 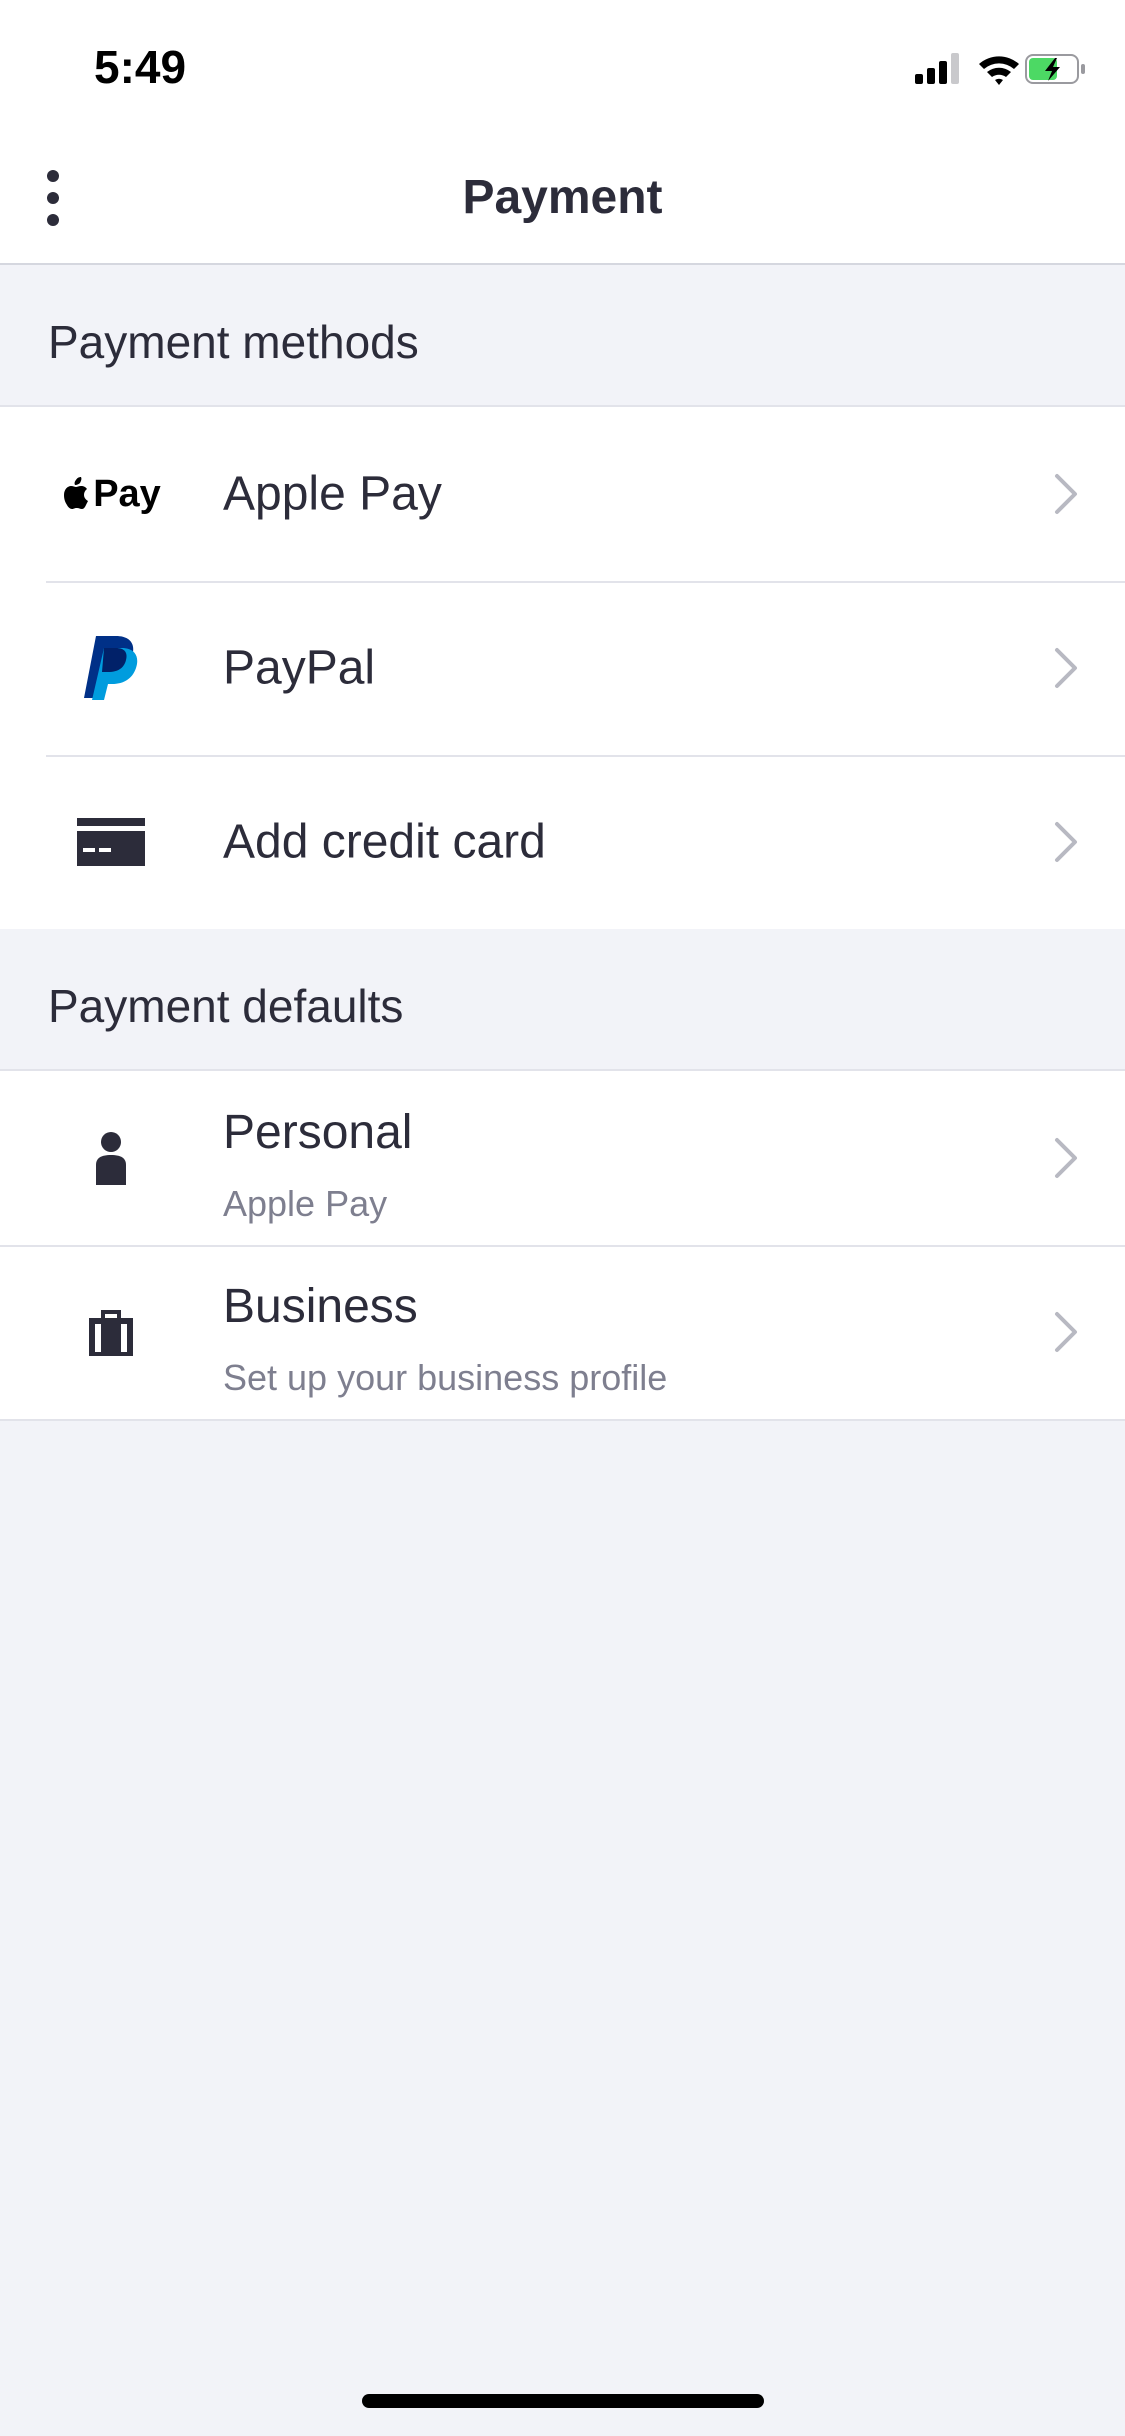 What do you see at coordinates (1055, 69) in the screenshot?
I see `battery-icon` at bounding box center [1055, 69].